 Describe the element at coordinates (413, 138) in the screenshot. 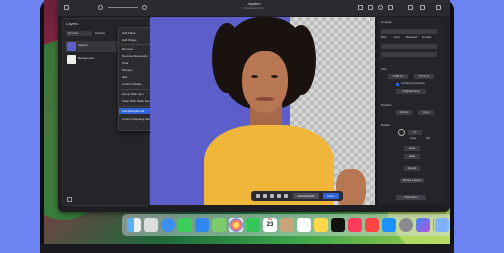

I see `angle-label: Angle` at that location.